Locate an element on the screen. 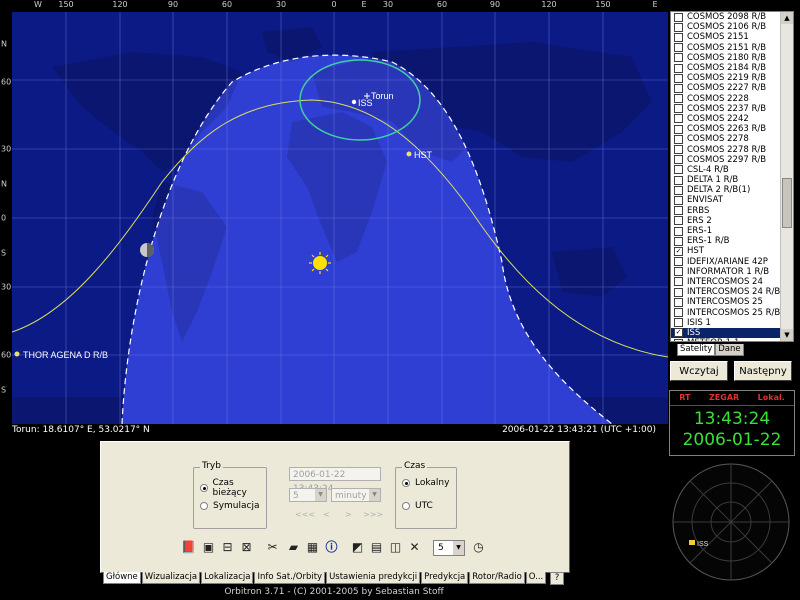 This screenshot has width=800, height=600. tab-dane: Dane is located at coordinates (729, 350).